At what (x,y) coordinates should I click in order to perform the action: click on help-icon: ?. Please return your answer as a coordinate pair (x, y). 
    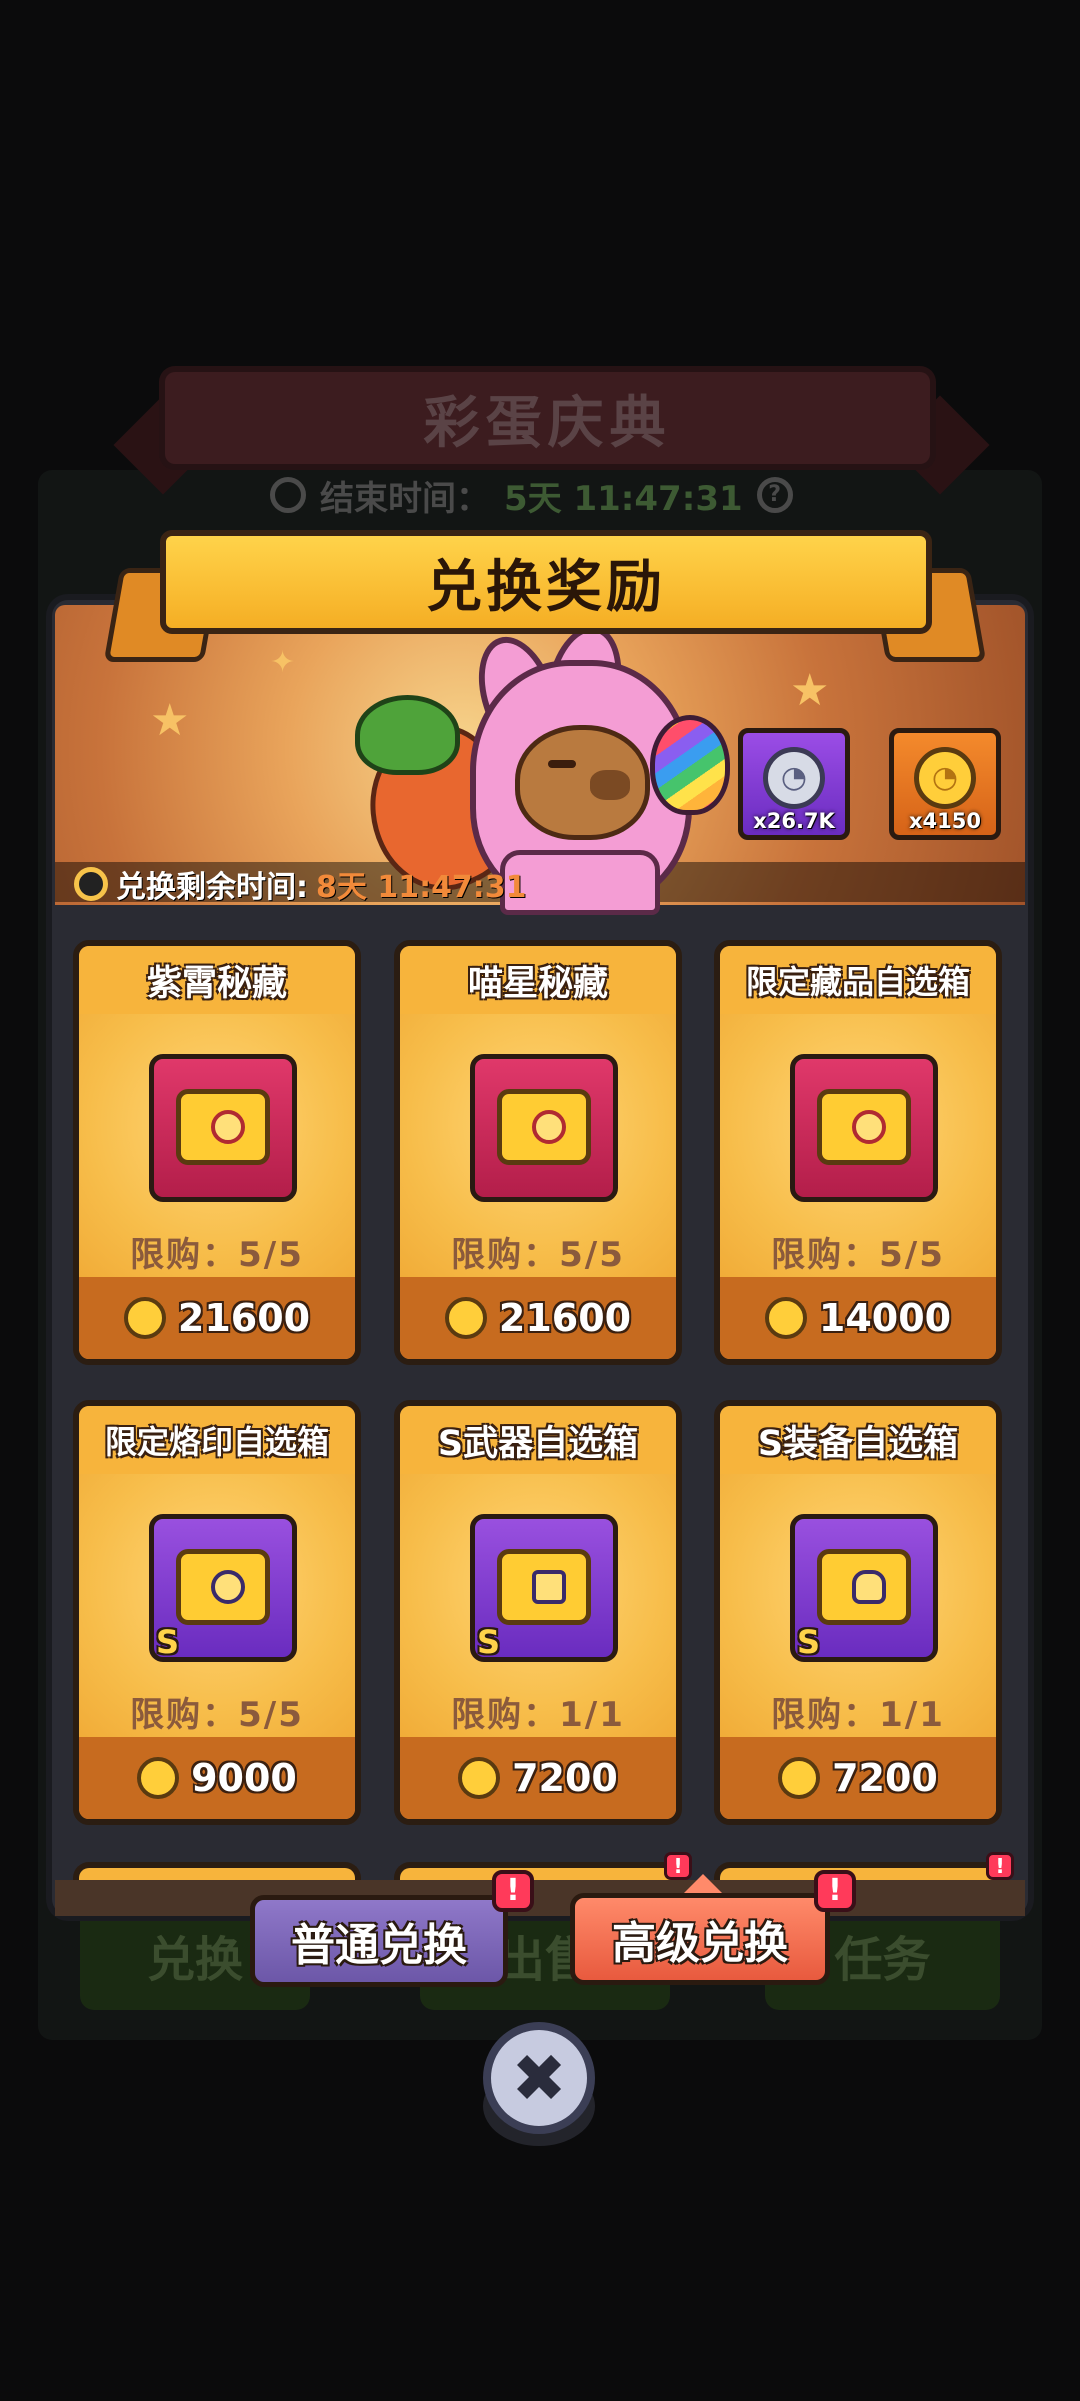
    Looking at the image, I should click on (774, 495).